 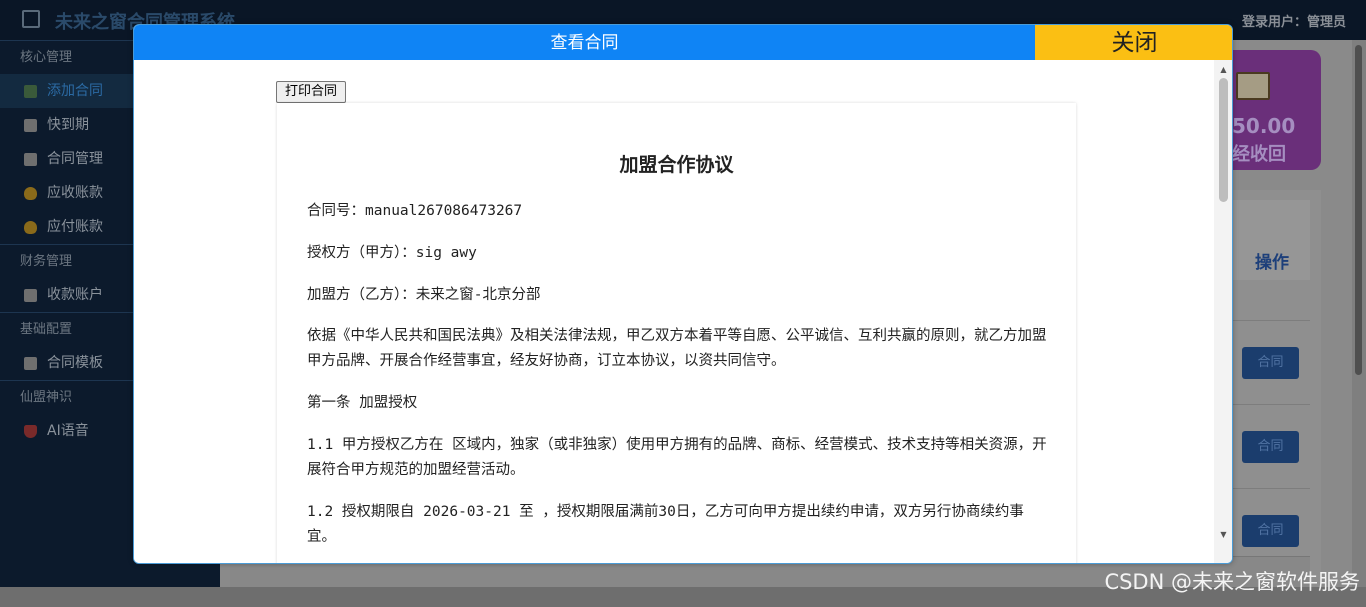 What do you see at coordinates (75, 227) in the screenshot?
I see `sidebar-item-label: 应付账款` at bounding box center [75, 227].